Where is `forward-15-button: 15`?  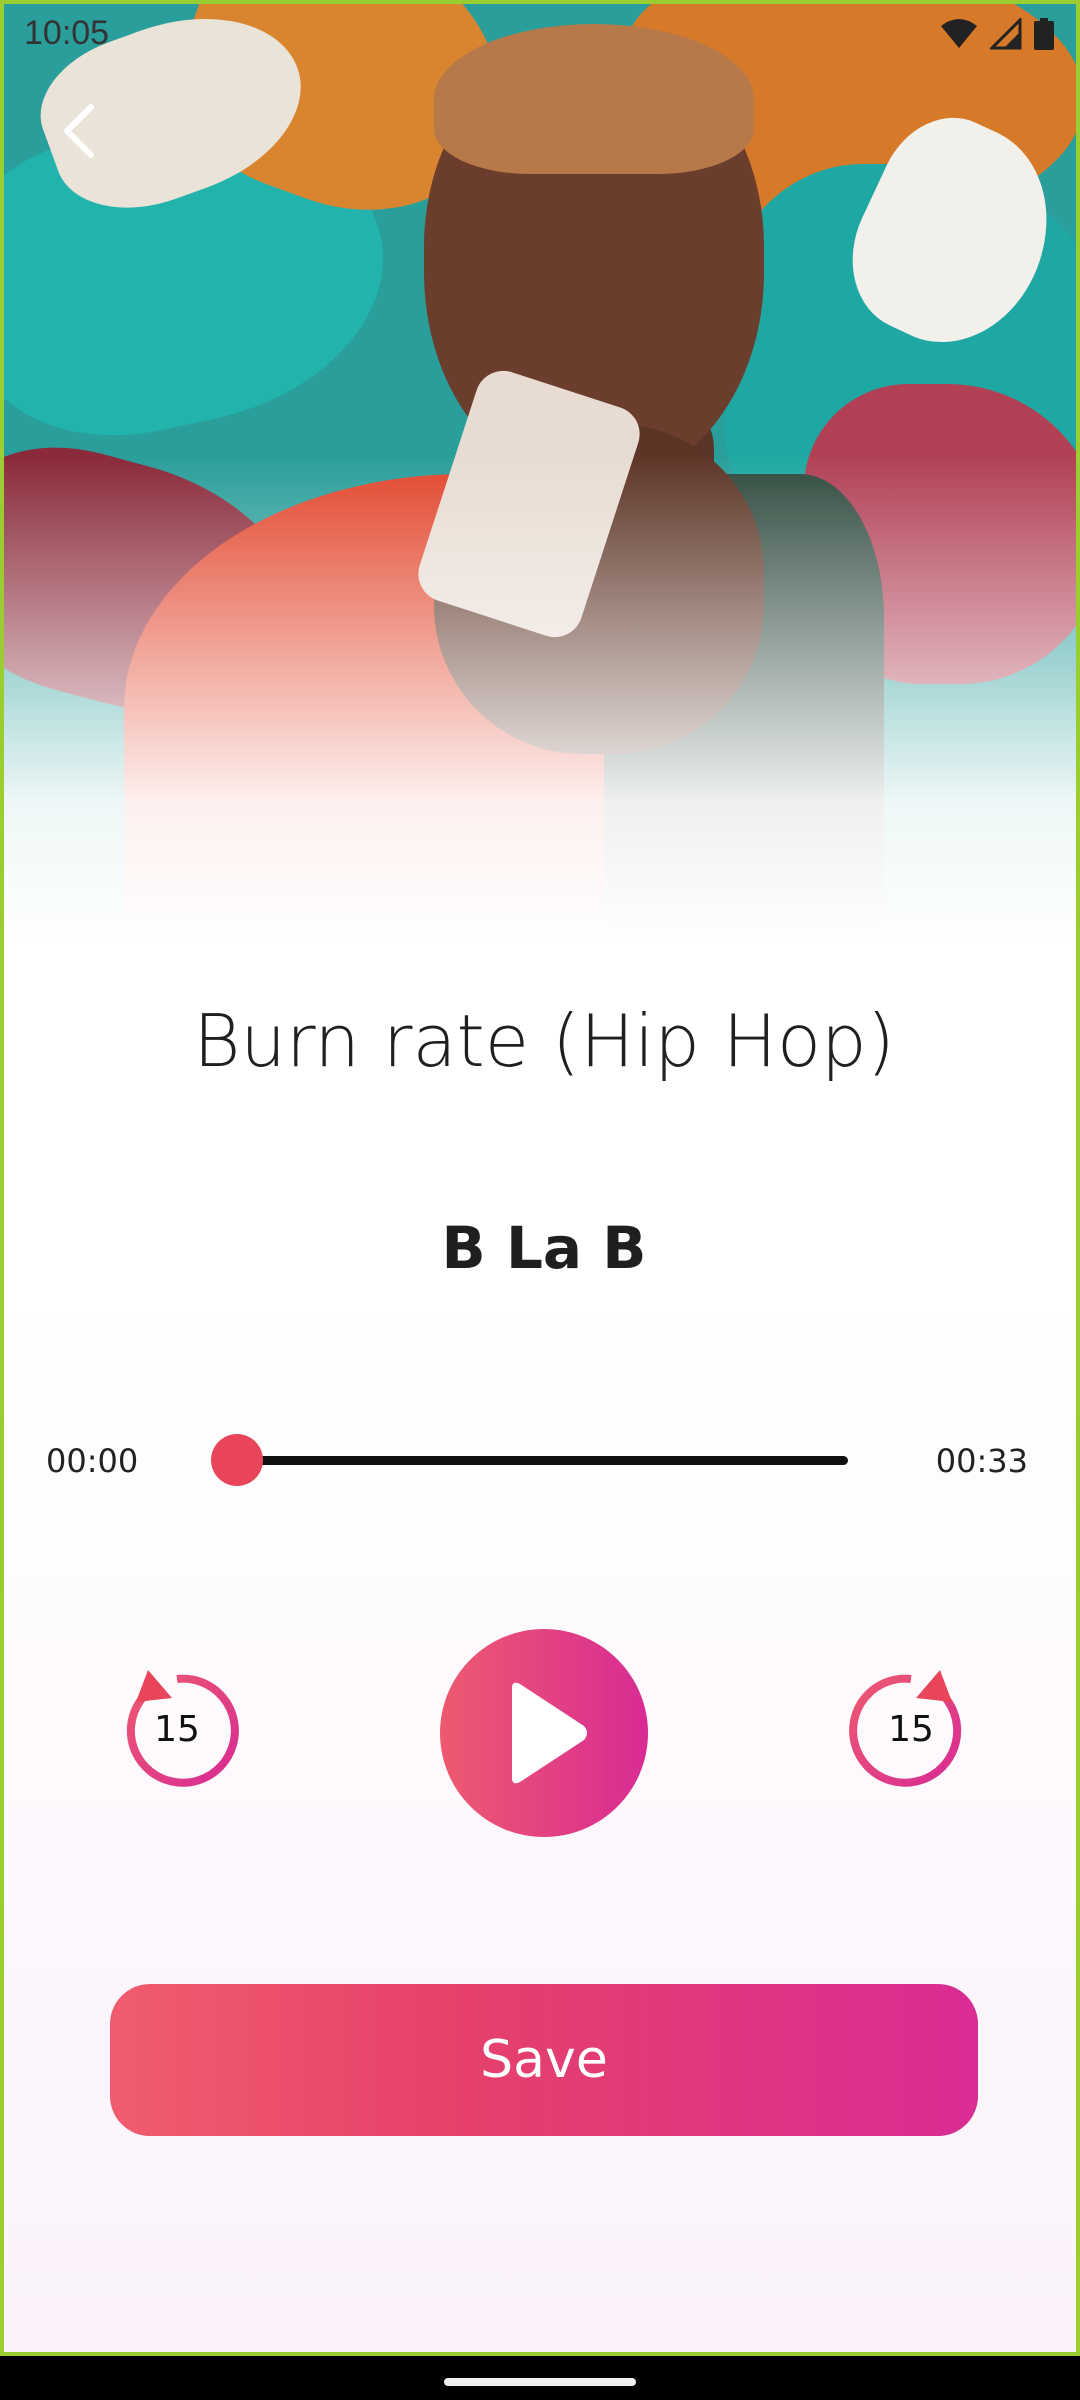 forward-15-button: 15 is located at coordinates (911, 1729).